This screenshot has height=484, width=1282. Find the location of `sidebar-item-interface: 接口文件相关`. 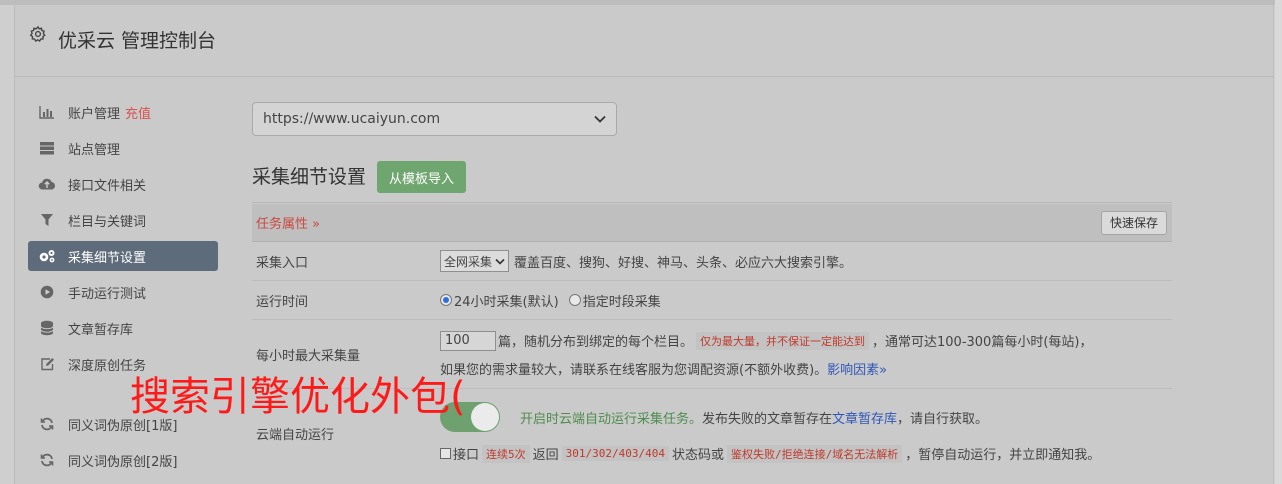

sidebar-item-interface: 接口文件相关 is located at coordinates (123, 184).